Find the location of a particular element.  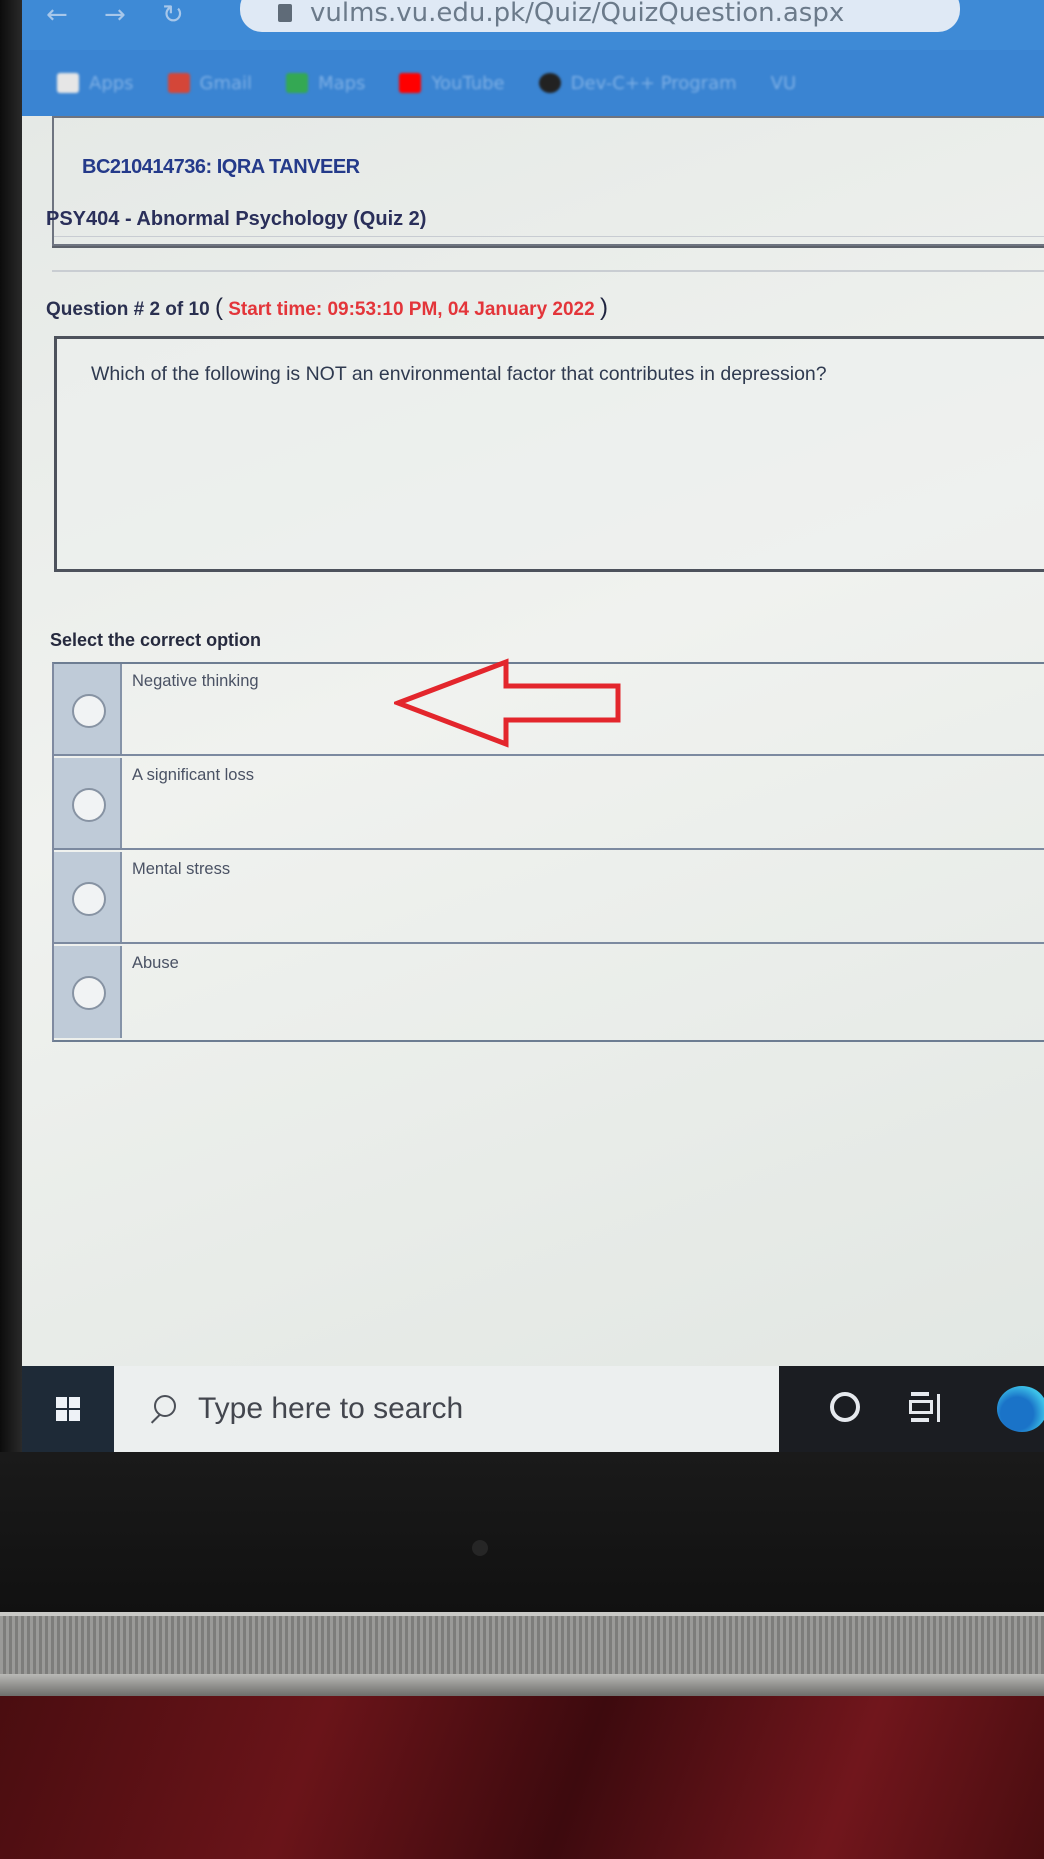

option-label: A significant loss is located at coordinates (193, 775).